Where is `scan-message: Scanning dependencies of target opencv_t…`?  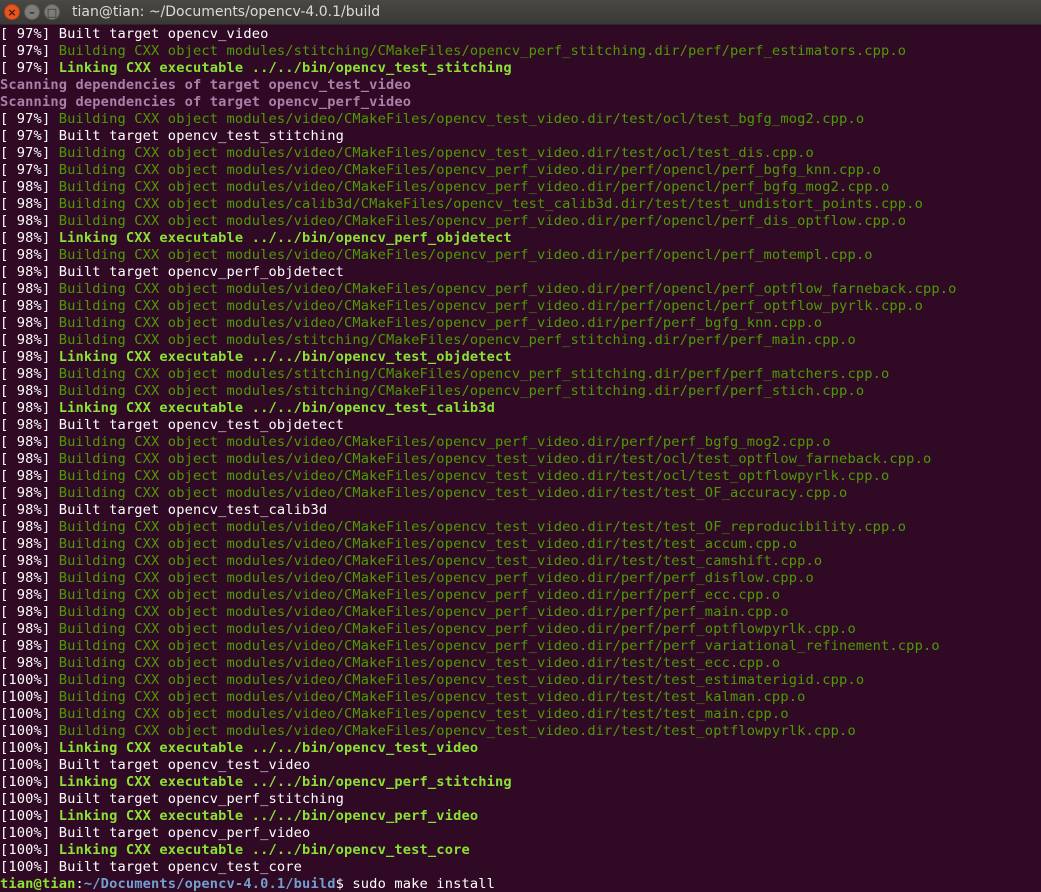
scan-message: Scanning dependencies of target opencv_t… is located at coordinates (206, 85).